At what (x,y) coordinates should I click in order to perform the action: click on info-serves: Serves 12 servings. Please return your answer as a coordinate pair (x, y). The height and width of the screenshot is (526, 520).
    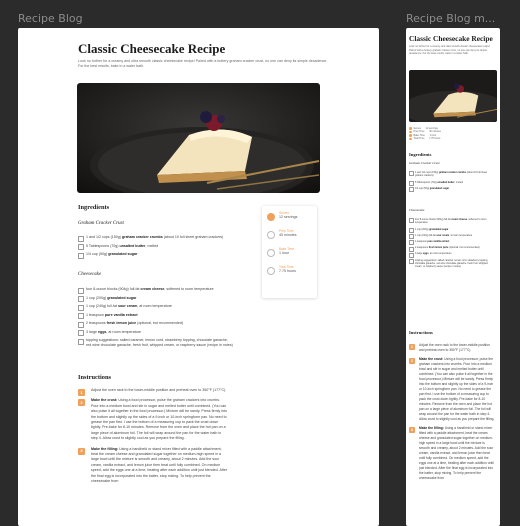
    Looking at the image, I should click on (289, 220).